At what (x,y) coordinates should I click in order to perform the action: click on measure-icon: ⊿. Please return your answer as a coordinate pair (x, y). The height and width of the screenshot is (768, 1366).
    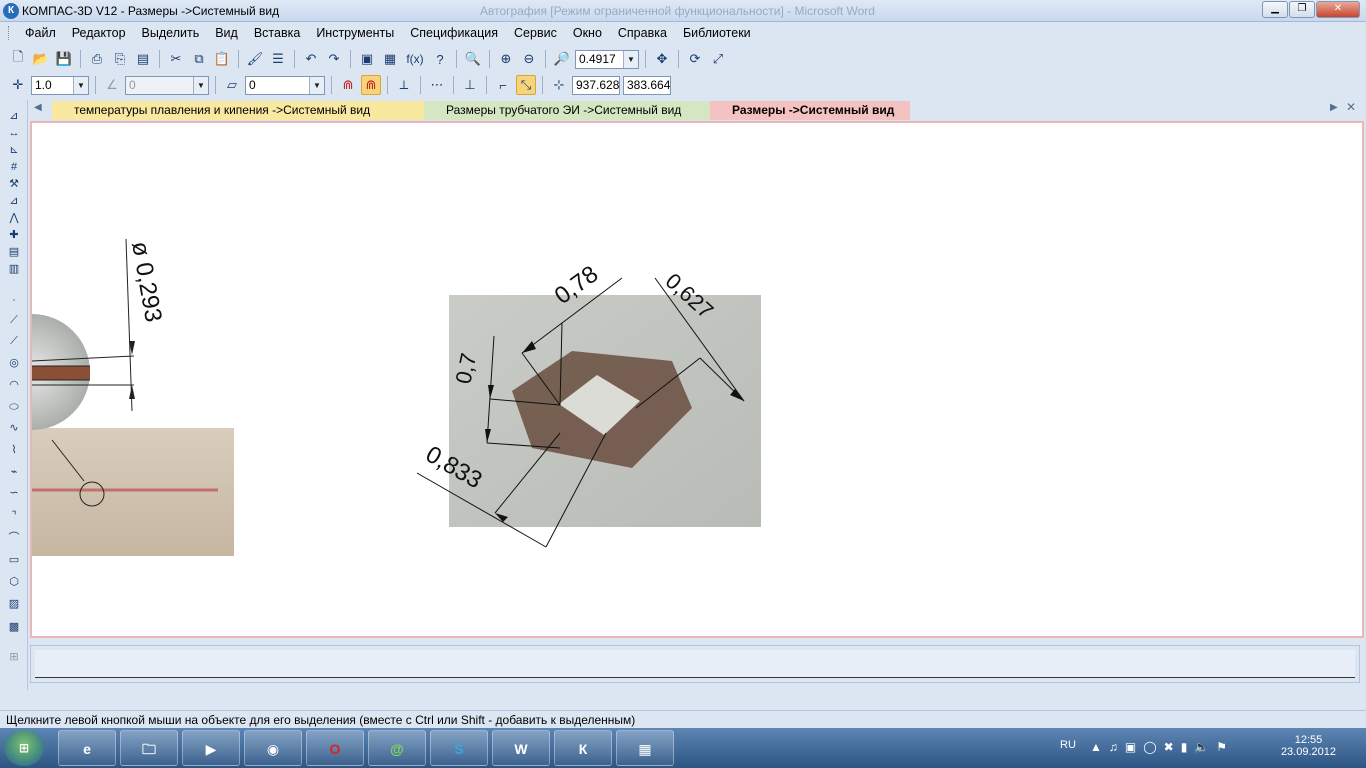
    Looking at the image, I should click on (14, 201).